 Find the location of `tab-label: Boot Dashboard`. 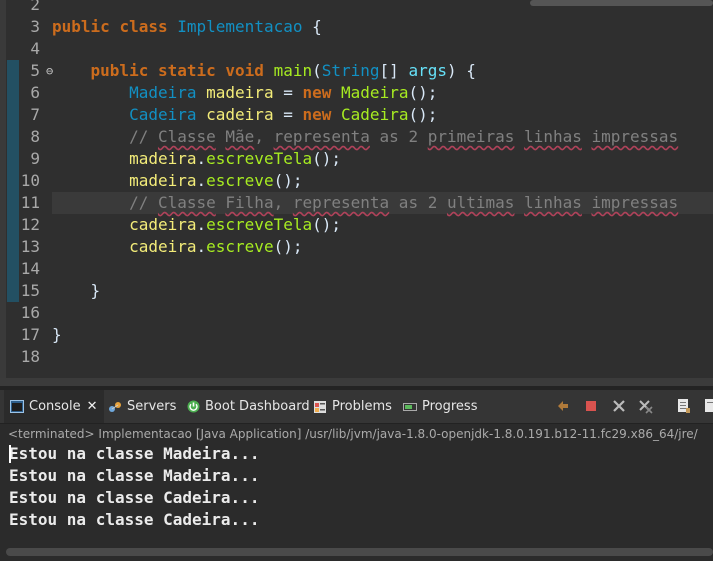

tab-label: Boot Dashboard is located at coordinates (257, 406).